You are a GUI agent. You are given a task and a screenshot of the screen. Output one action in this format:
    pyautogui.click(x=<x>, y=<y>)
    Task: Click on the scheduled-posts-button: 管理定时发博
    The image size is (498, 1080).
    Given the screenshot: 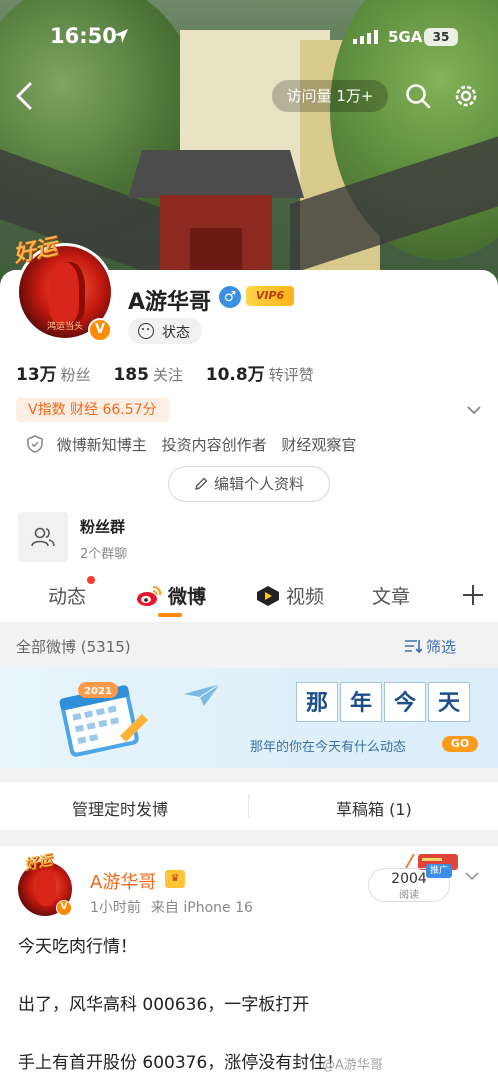 What is the action you would take?
    pyautogui.click(x=120, y=808)
    